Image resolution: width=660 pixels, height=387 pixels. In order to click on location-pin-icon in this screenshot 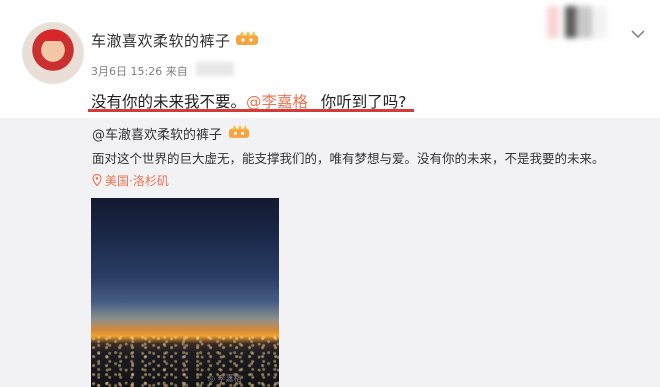, I will do `click(97, 180)`.